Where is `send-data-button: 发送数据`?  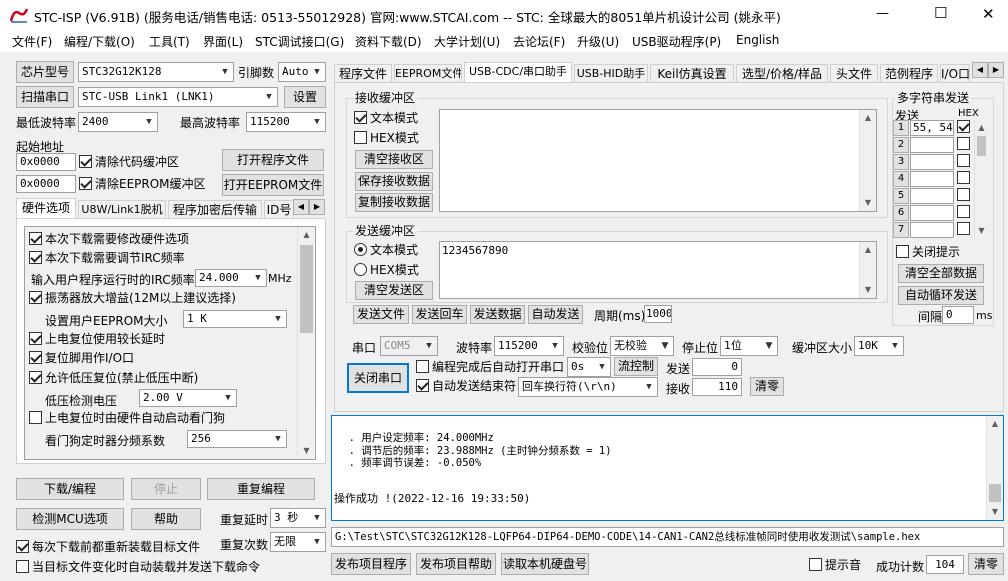 send-data-button: 发送数据 is located at coordinates (497, 314).